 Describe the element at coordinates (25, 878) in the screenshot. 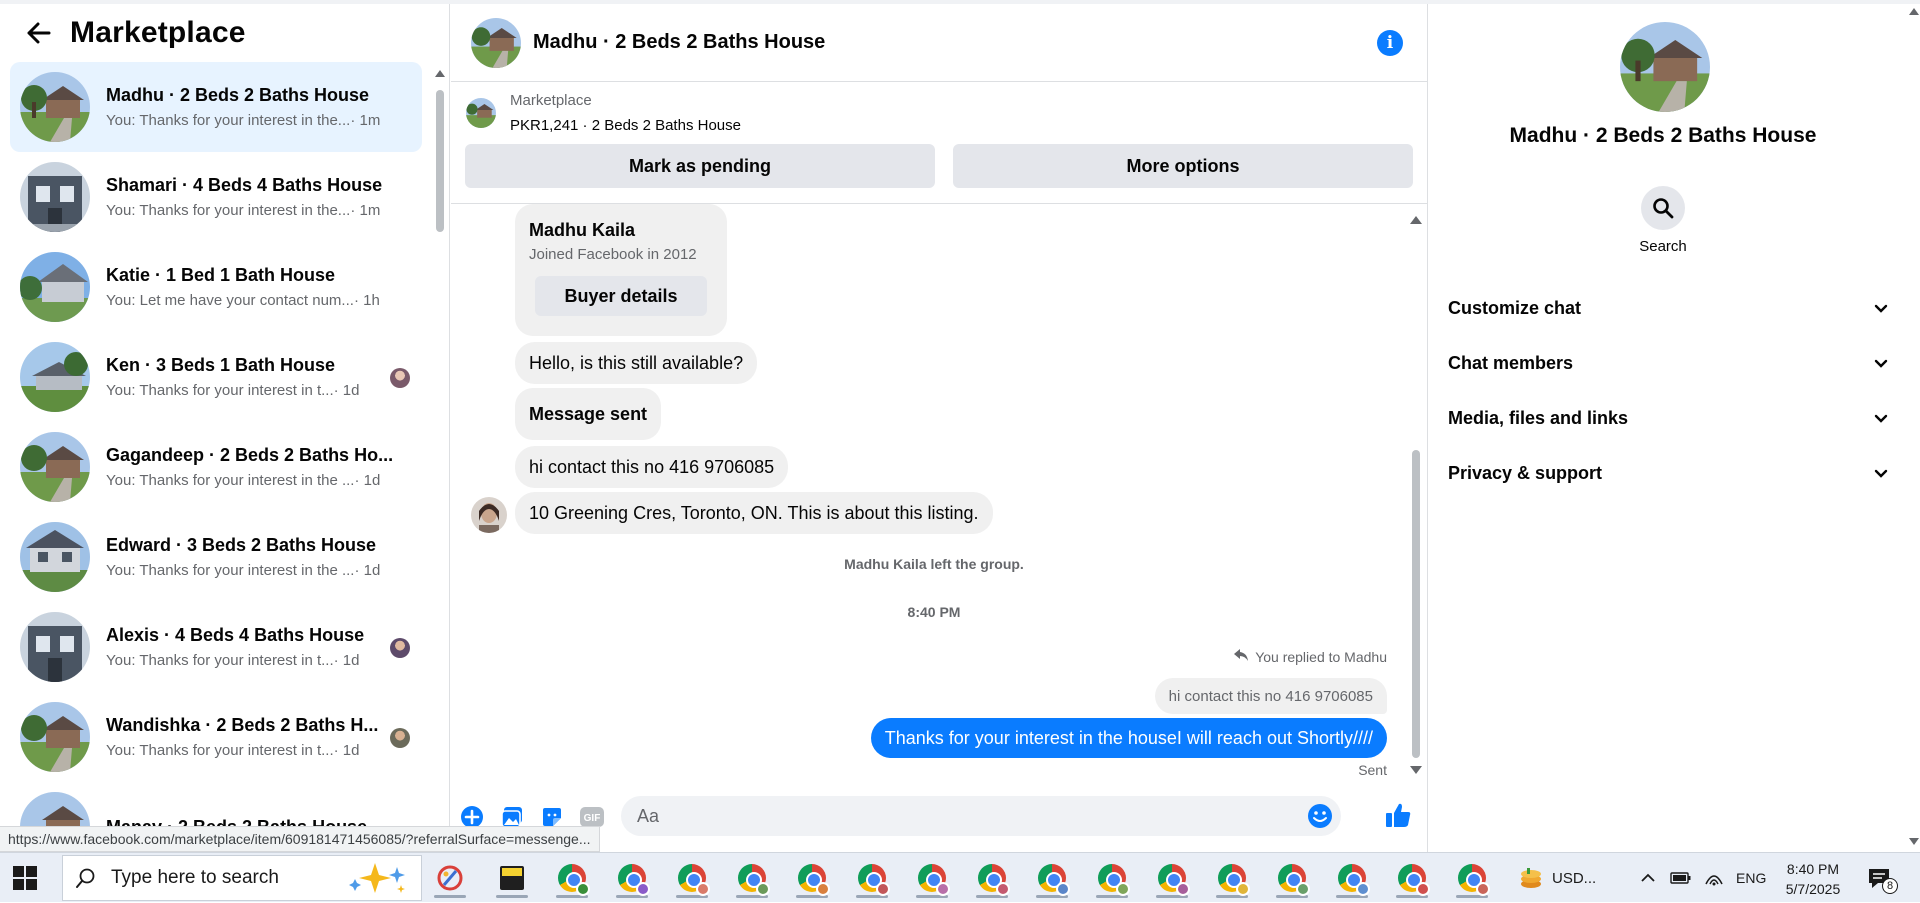

I see `windows-icon` at that location.